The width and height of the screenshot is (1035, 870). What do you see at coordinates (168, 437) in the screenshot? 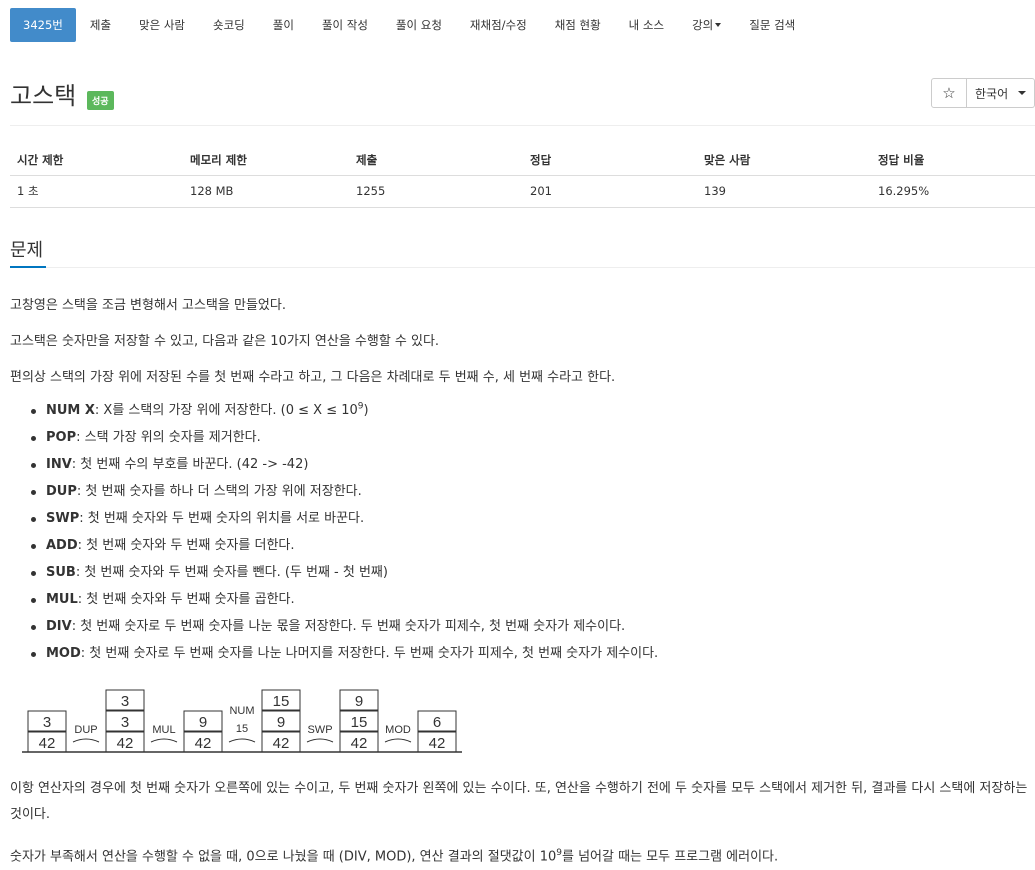
I see `op-desc: : 스택 가장 위의 숫자를 제거한다.` at bounding box center [168, 437].